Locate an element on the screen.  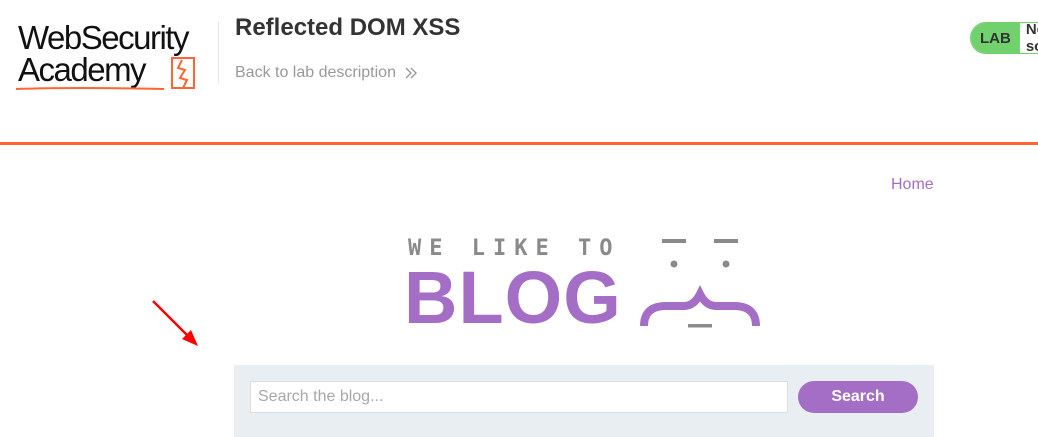
back-to-lab-description-link: Back to lab description is located at coordinates (326, 73).